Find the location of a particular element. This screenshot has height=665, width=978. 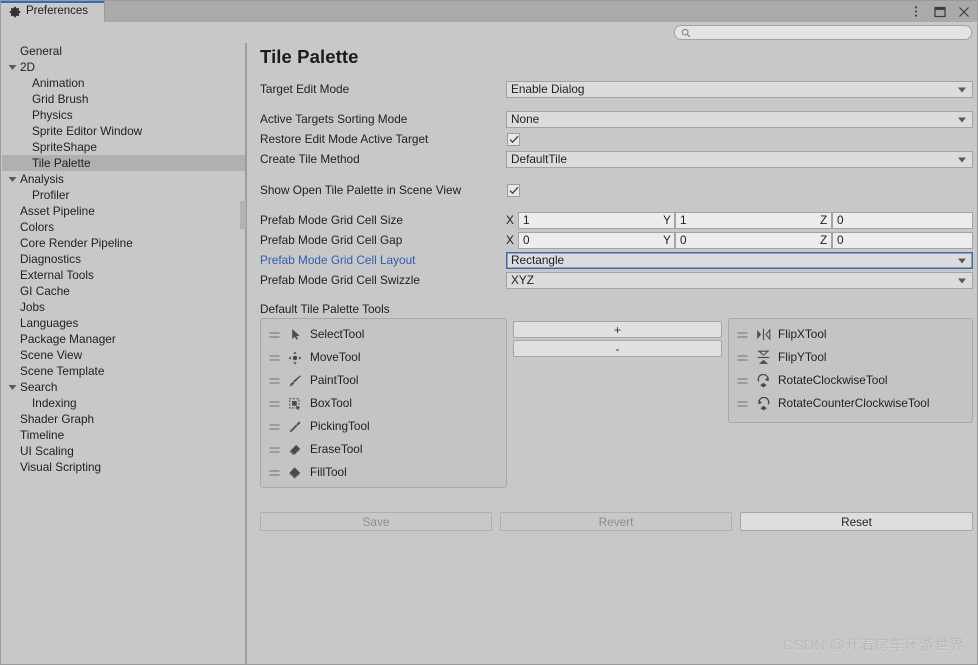

sidebar-item-search: Search is located at coordinates (123, 387).